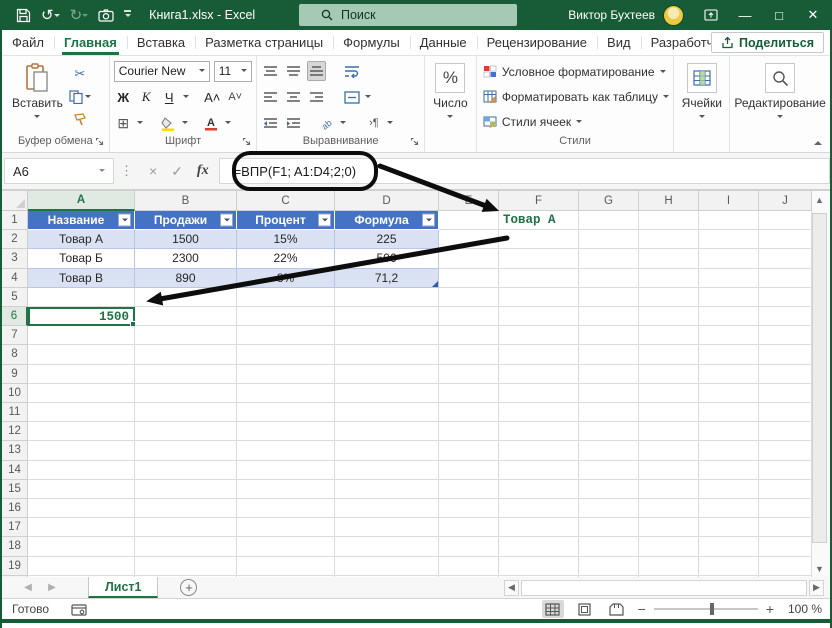  I want to click on cell-D19, so click(387, 566).